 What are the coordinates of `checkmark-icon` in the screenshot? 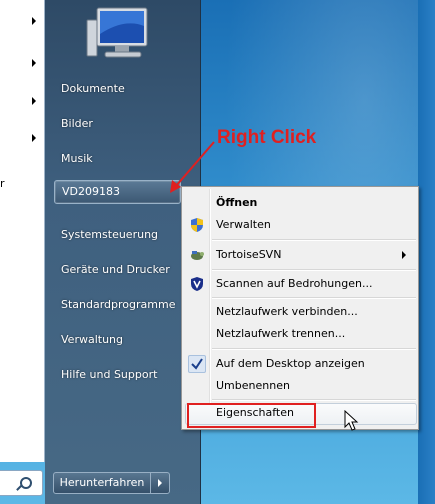 It's located at (197, 364).